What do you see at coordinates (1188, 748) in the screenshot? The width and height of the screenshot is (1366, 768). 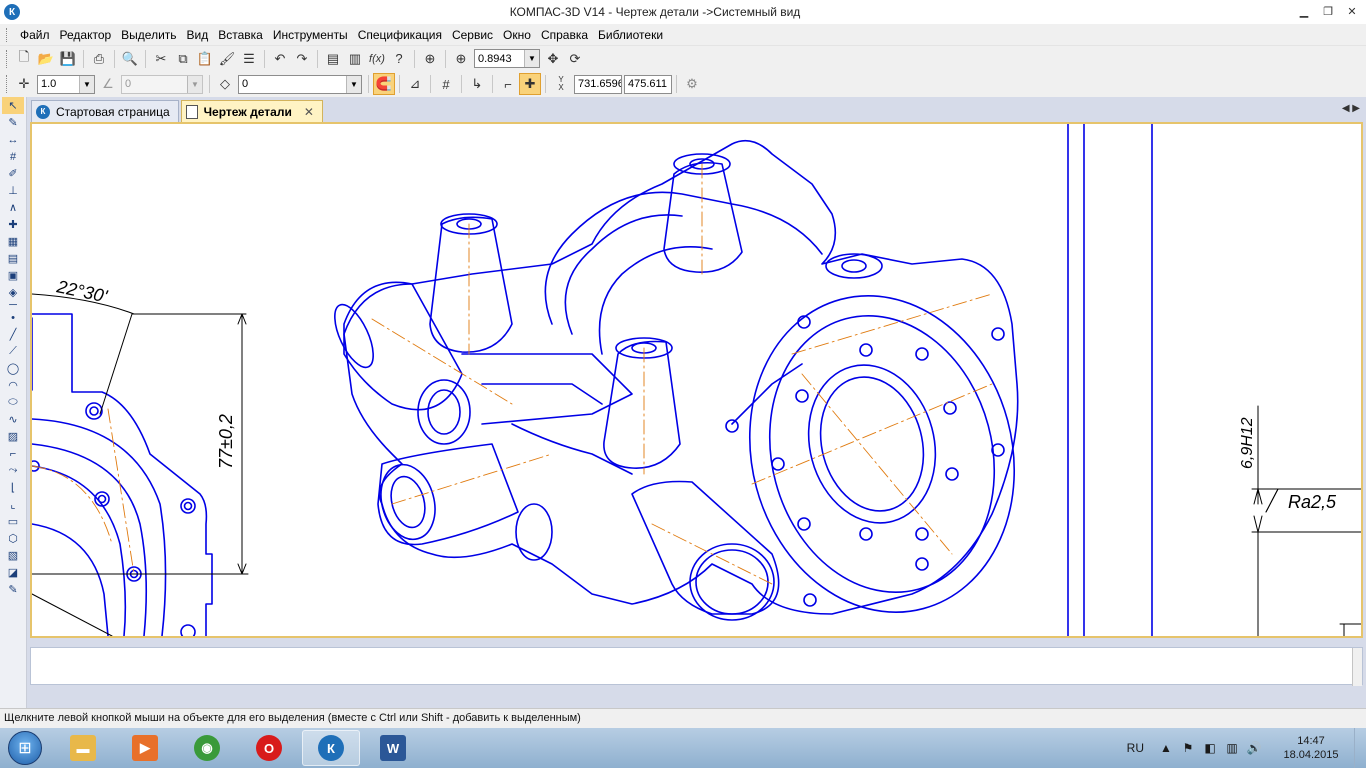 I see `flag-icon: ⚑` at bounding box center [1188, 748].